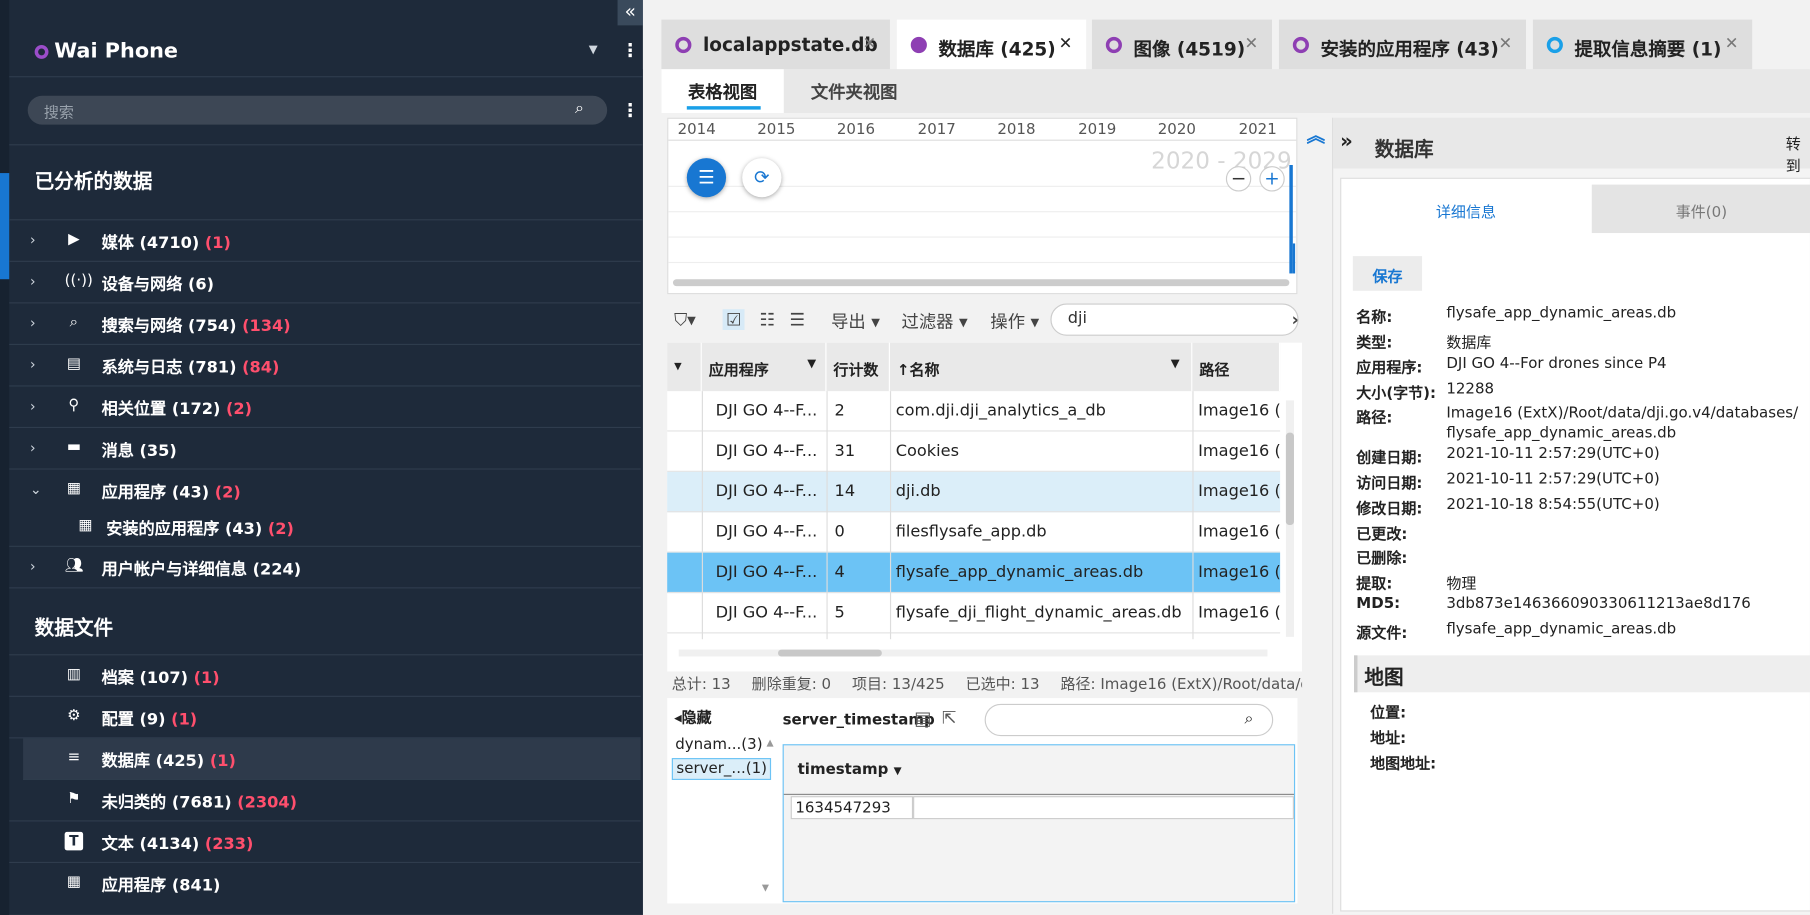  I want to click on timeline-year: 2015, so click(776, 130).